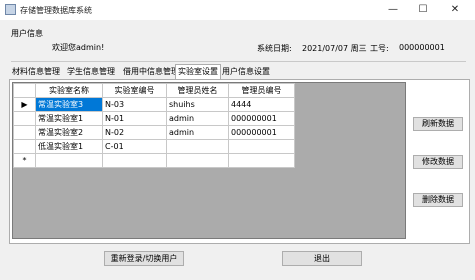 The image size is (475, 280). What do you see at coordinates (56, 10) in the screenshot?
I see `window-title: 存储管理数据库系统` at bounding box center [56, 10].